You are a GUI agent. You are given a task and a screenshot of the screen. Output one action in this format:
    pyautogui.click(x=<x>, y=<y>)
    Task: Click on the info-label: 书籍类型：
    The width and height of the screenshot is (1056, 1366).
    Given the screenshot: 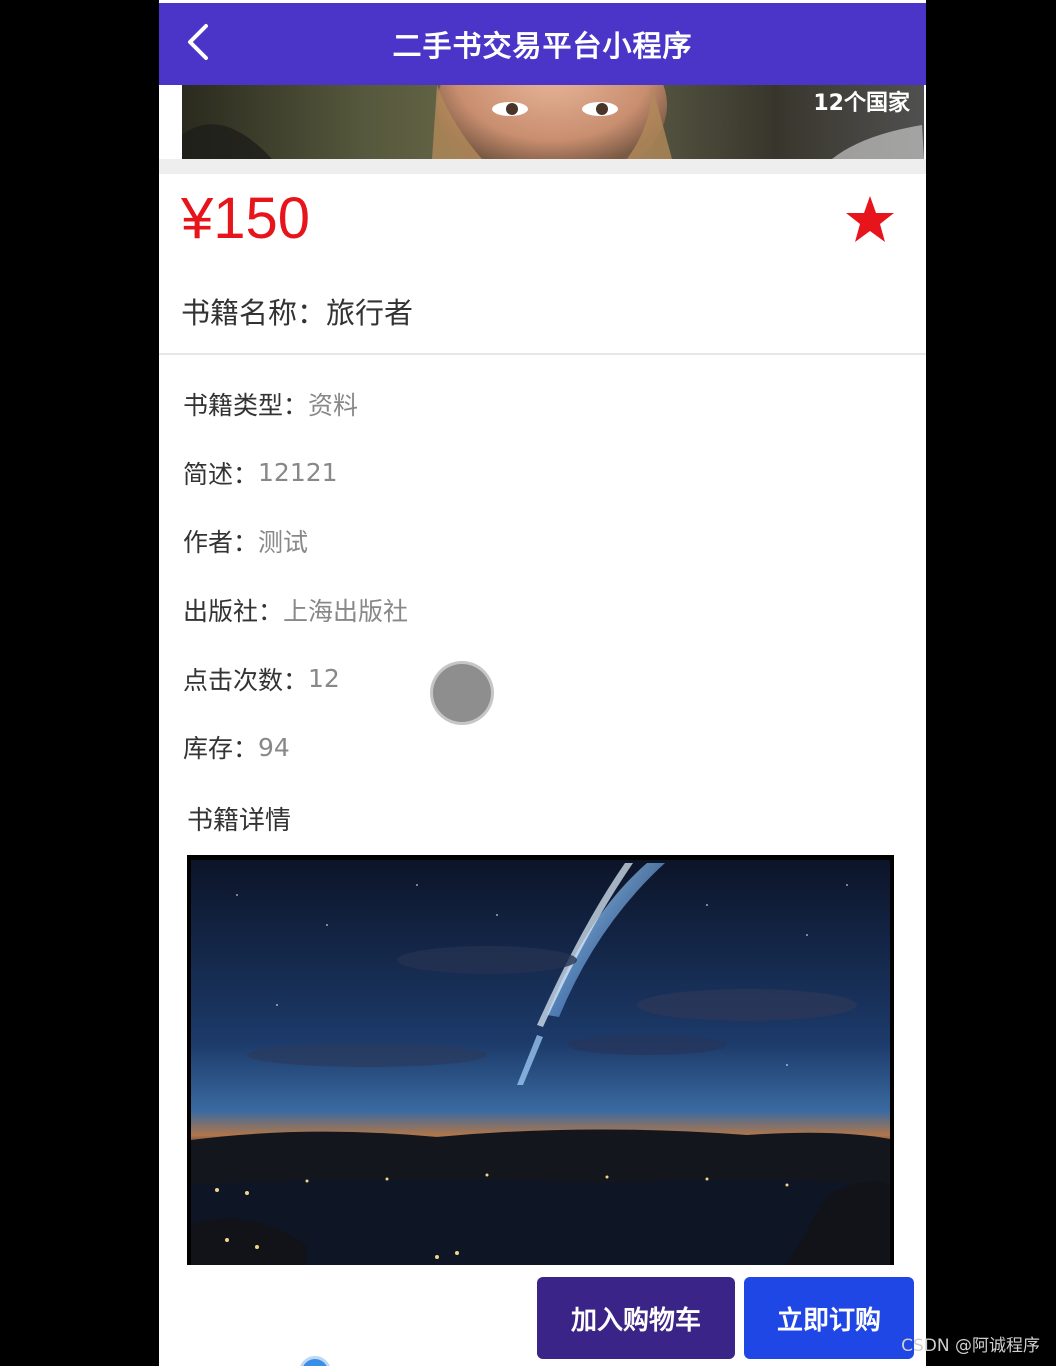 What is the action you would take?
    pyautogui.click(x=246, y=406)
    